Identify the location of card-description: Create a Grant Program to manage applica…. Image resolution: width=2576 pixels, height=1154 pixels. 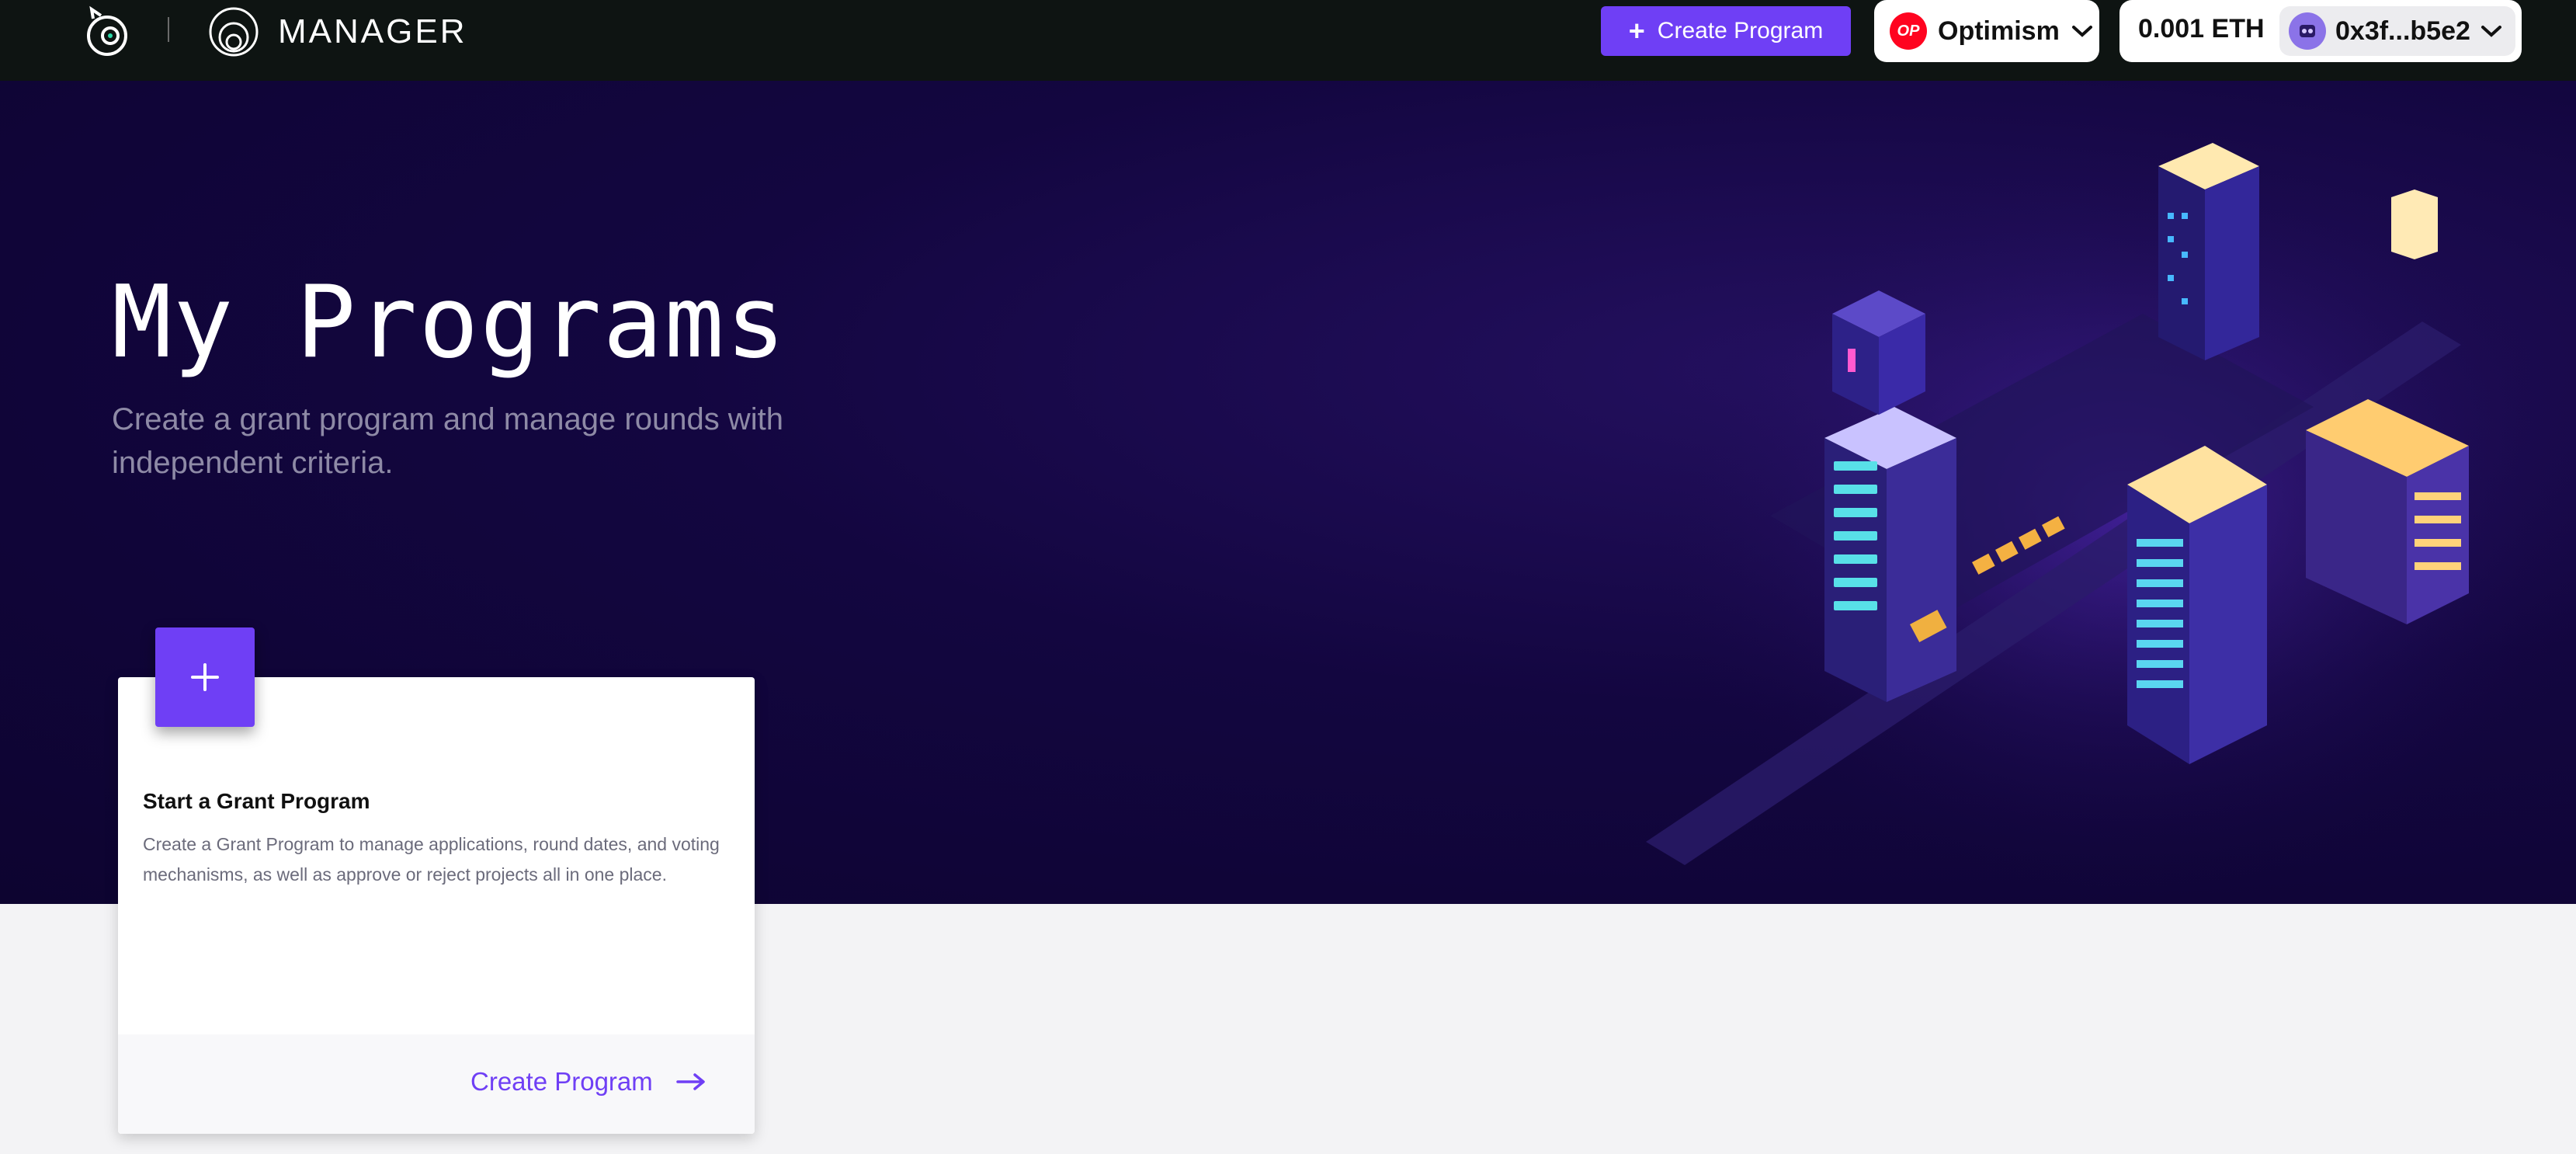
(431, 859).